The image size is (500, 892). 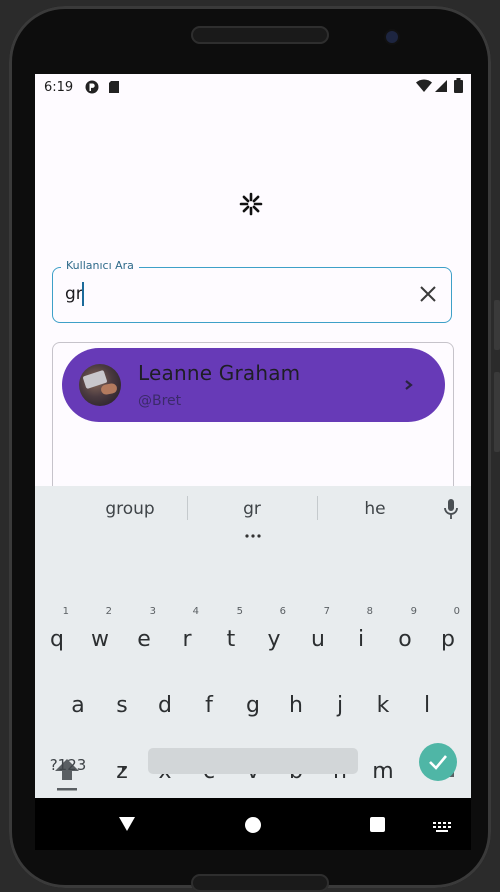 I want to click on key-y: 6y, so click(x=274, y=633).